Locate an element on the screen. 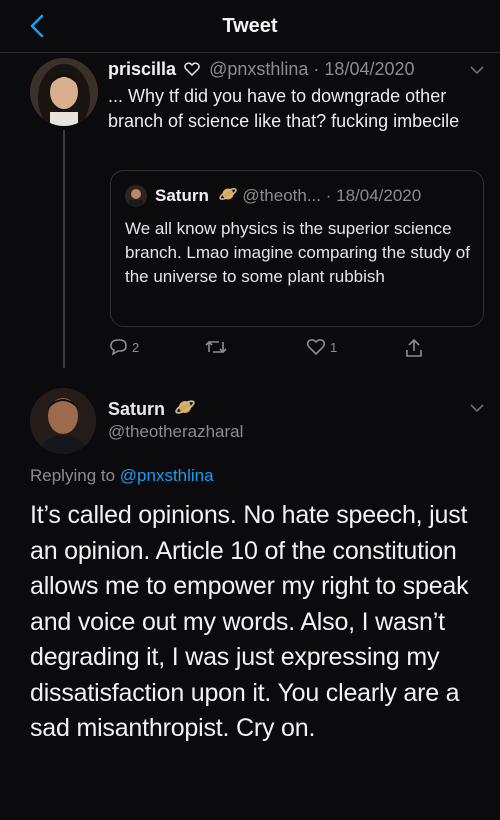 This screenshot has width=500, height=820. replying-to: Replying to @pnxsthlina is located at coordinates (122, 475).